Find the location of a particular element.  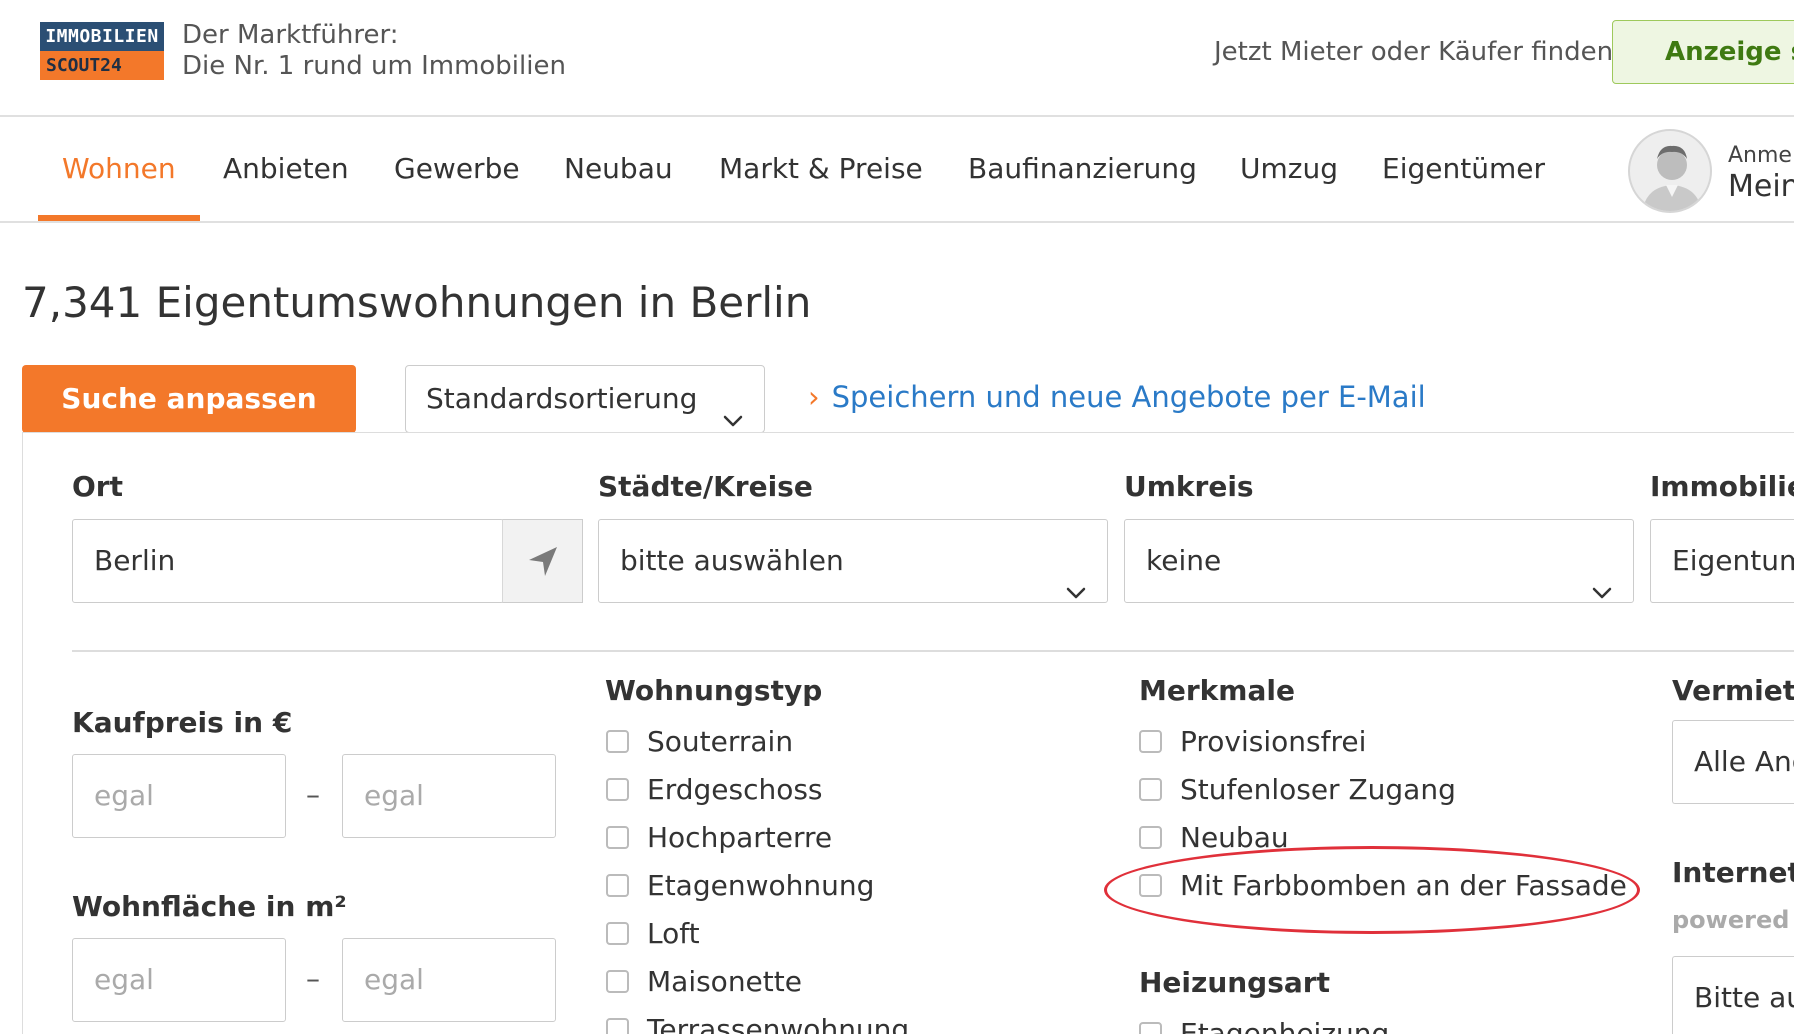

wohnflaeche-from-input: egal is located at coordinates (179, 980).